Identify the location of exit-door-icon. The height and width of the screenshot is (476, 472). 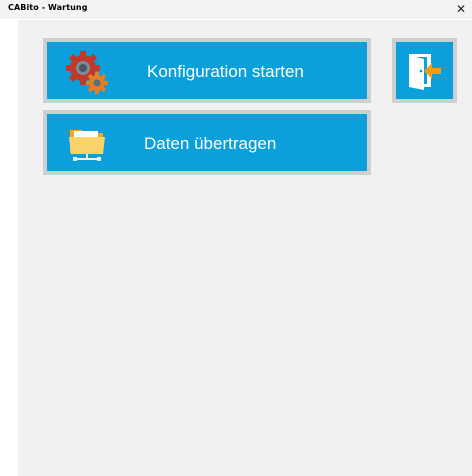
(425, 72).